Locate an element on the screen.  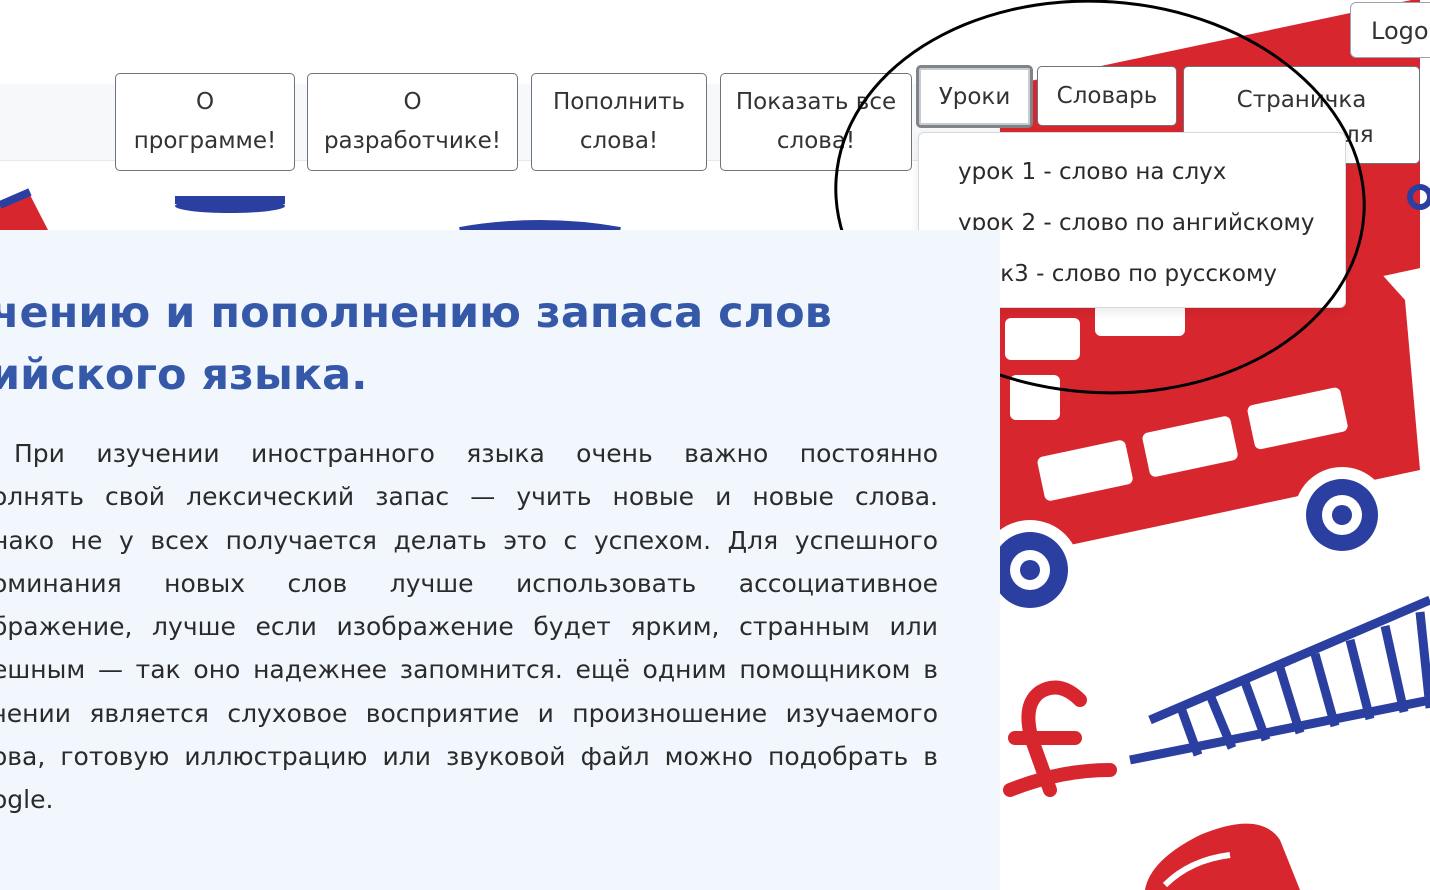
nav-about-developer-label: О разработчике! is located at coordinates (412, 121).